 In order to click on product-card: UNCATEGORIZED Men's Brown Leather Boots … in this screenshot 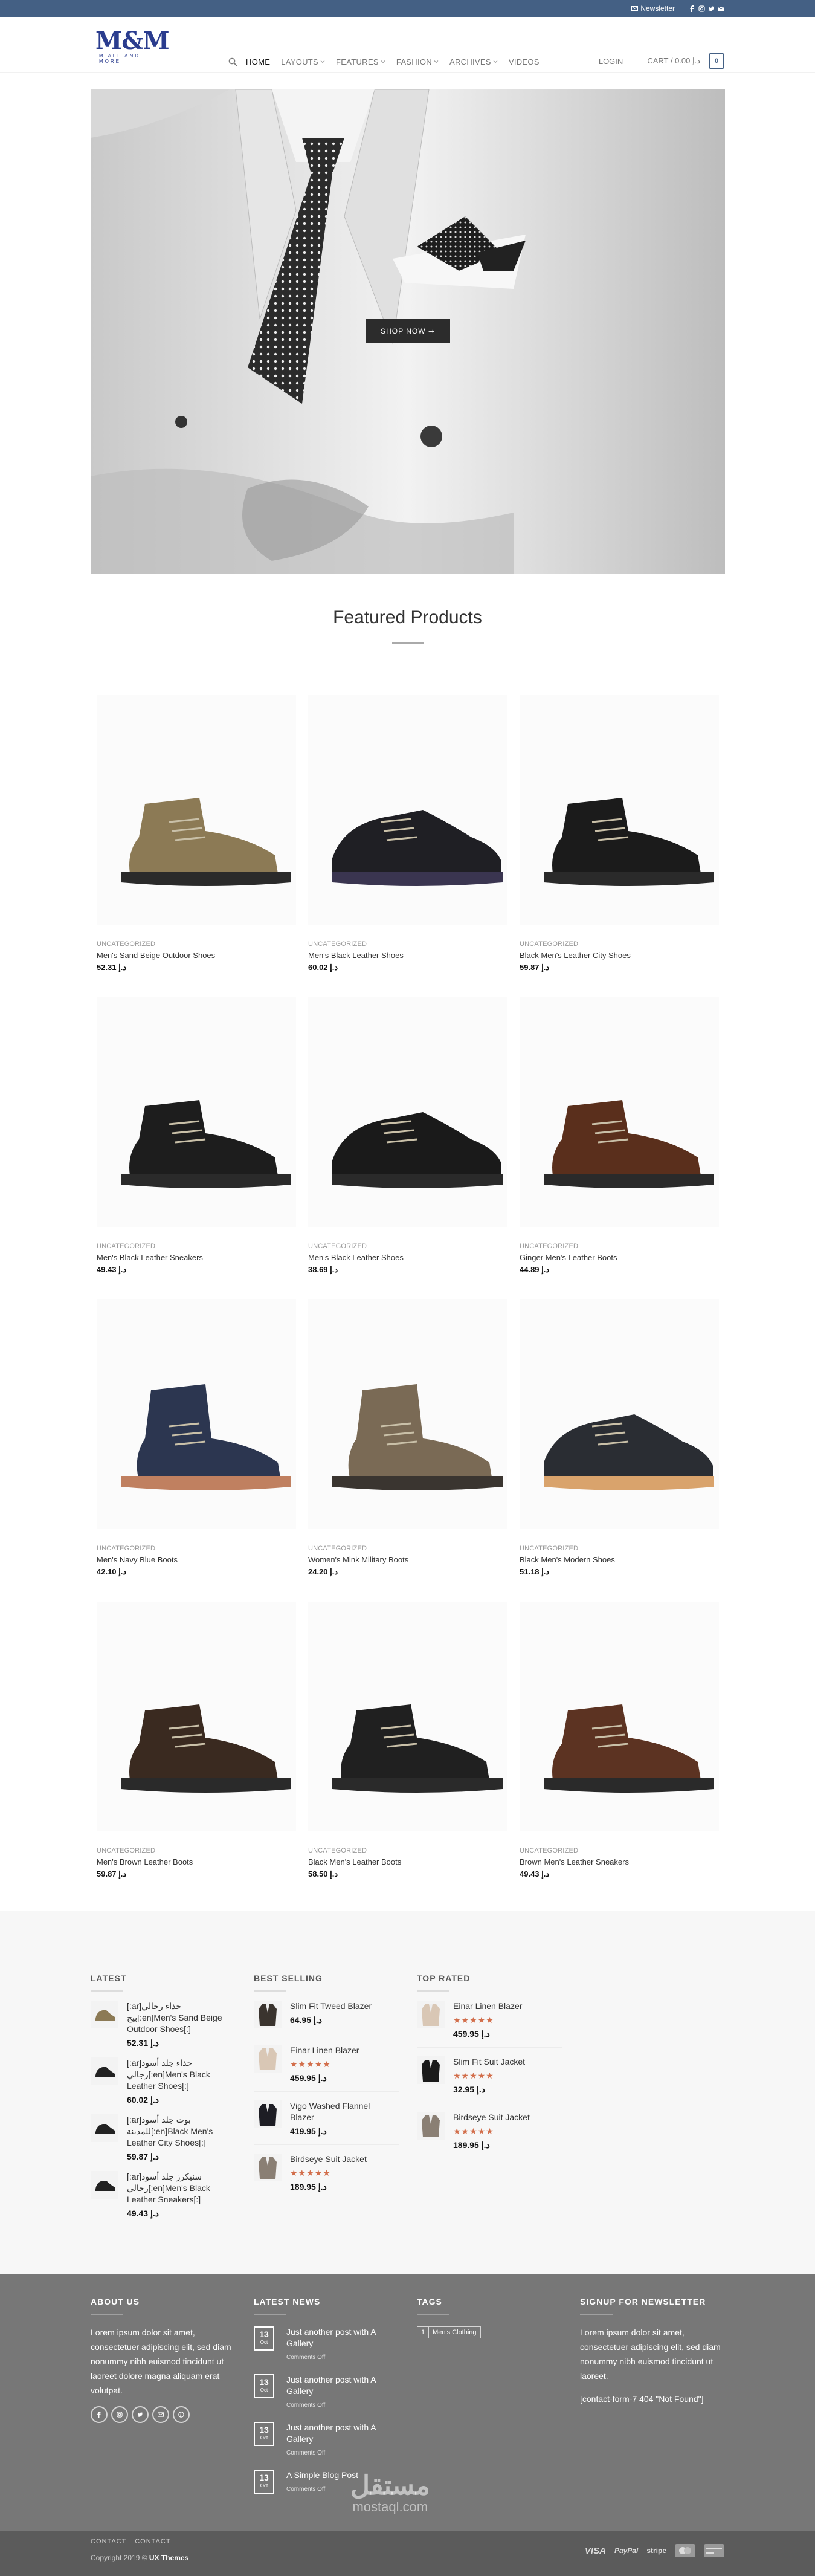, I will do `click(196, 1740)`.